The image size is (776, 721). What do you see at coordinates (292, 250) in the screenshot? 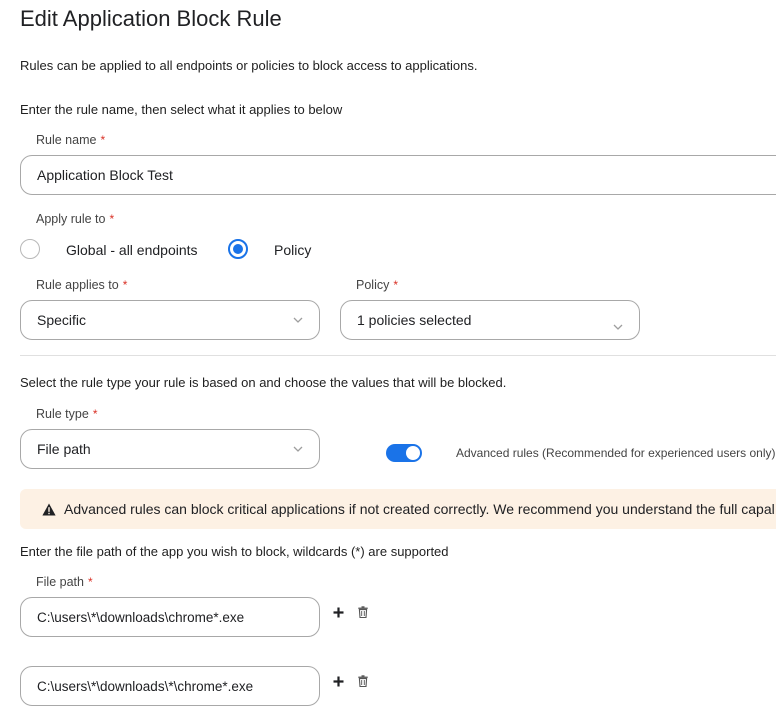
I see `radio-policy-label: Policy` at bounding box center [292, 250].